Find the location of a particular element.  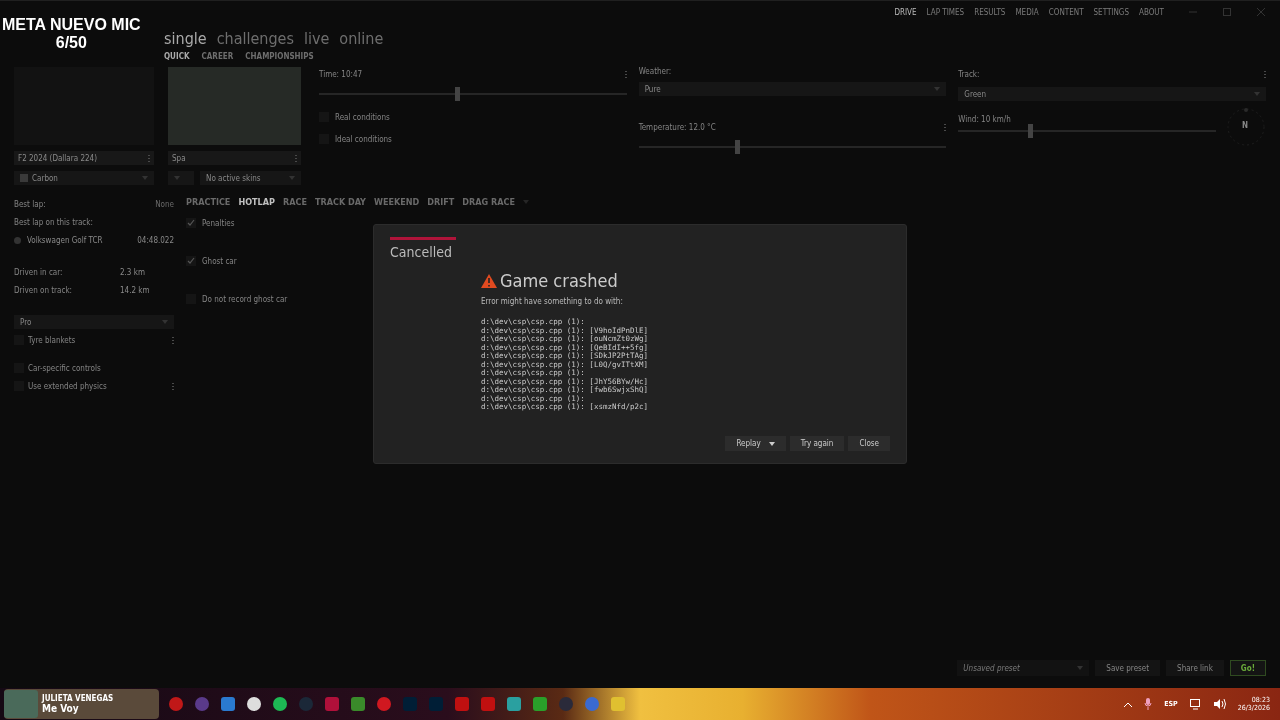

sub-tab: CHAMPIONSHIPS is located at coordinates (279, 56).